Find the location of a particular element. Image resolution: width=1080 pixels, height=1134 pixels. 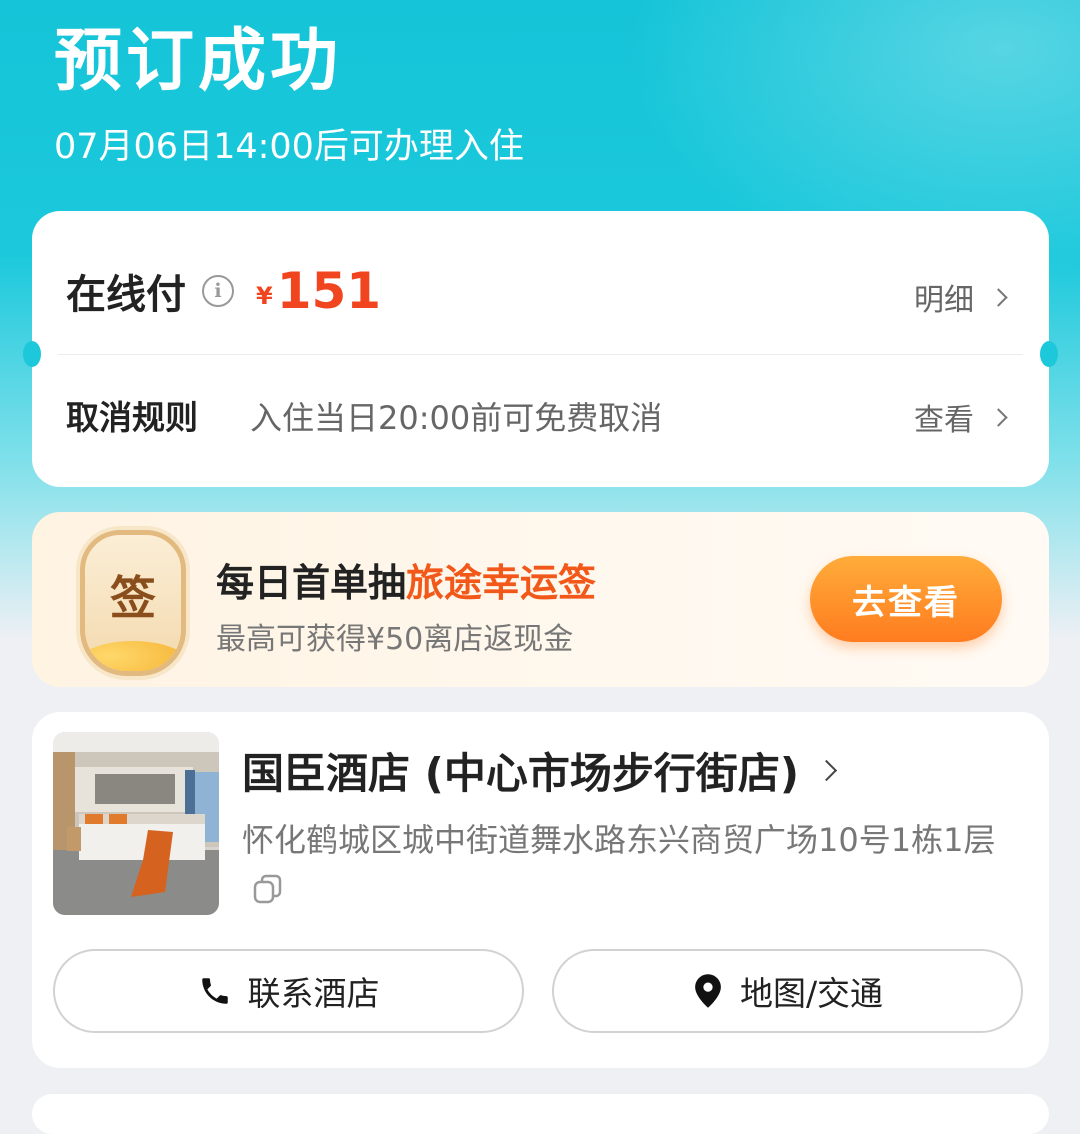

lucky-sign-badge-icon: 签 is located at coordinates (133, 603).